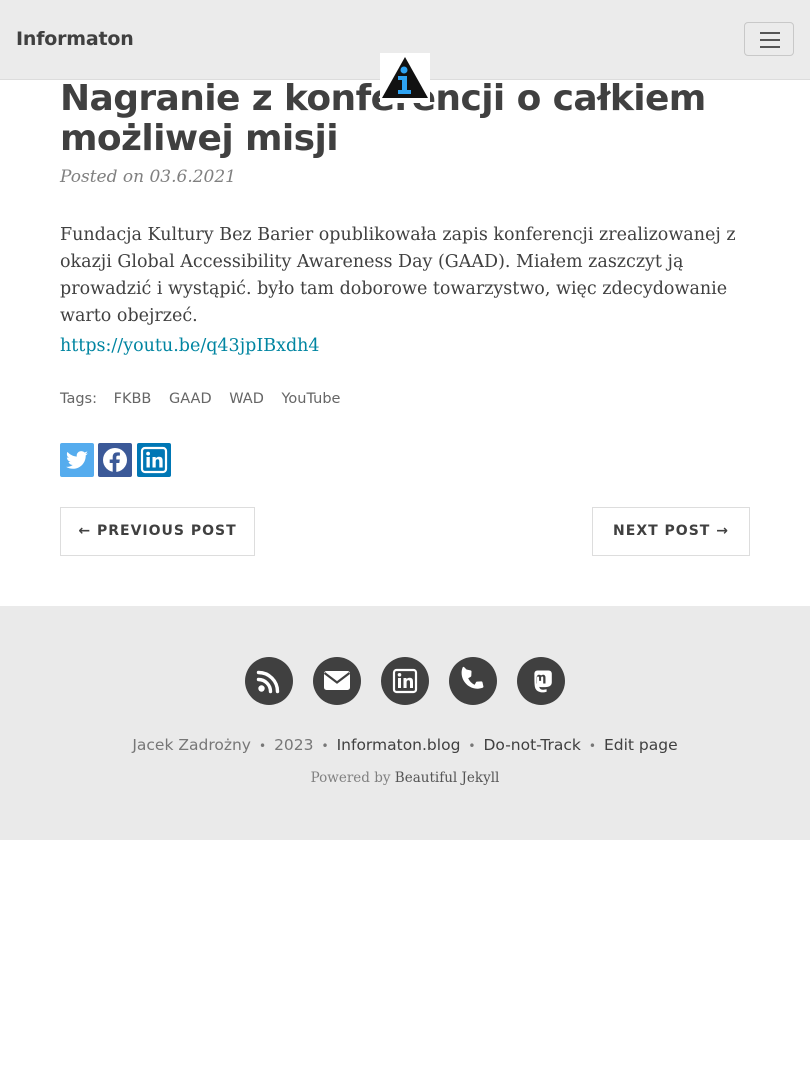  Describe the element at coordinates (157, 531) in the screenshot. I see `previous-post-button: ← PREVIOUS POST` at that location.